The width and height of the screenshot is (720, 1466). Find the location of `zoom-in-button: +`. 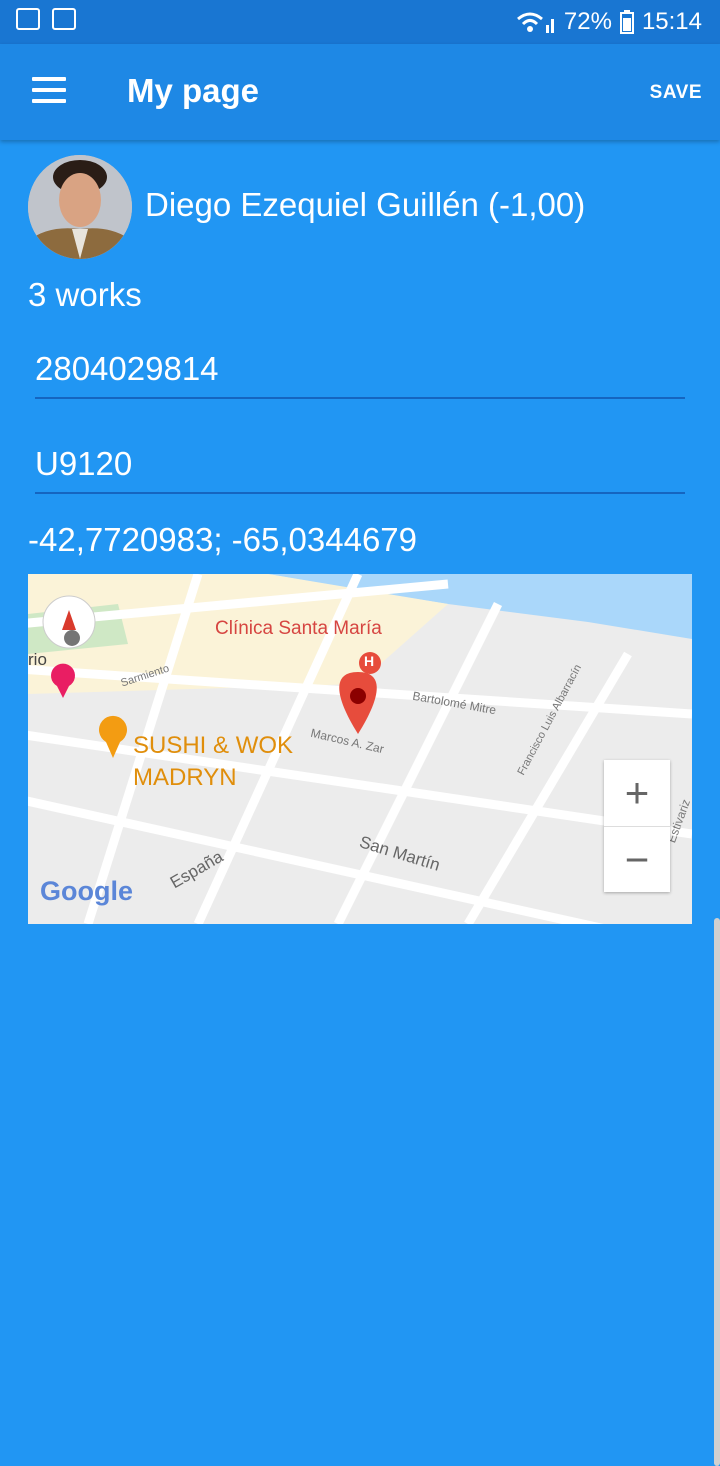

zoom-in-button: + is located at coordinates (637, 793).